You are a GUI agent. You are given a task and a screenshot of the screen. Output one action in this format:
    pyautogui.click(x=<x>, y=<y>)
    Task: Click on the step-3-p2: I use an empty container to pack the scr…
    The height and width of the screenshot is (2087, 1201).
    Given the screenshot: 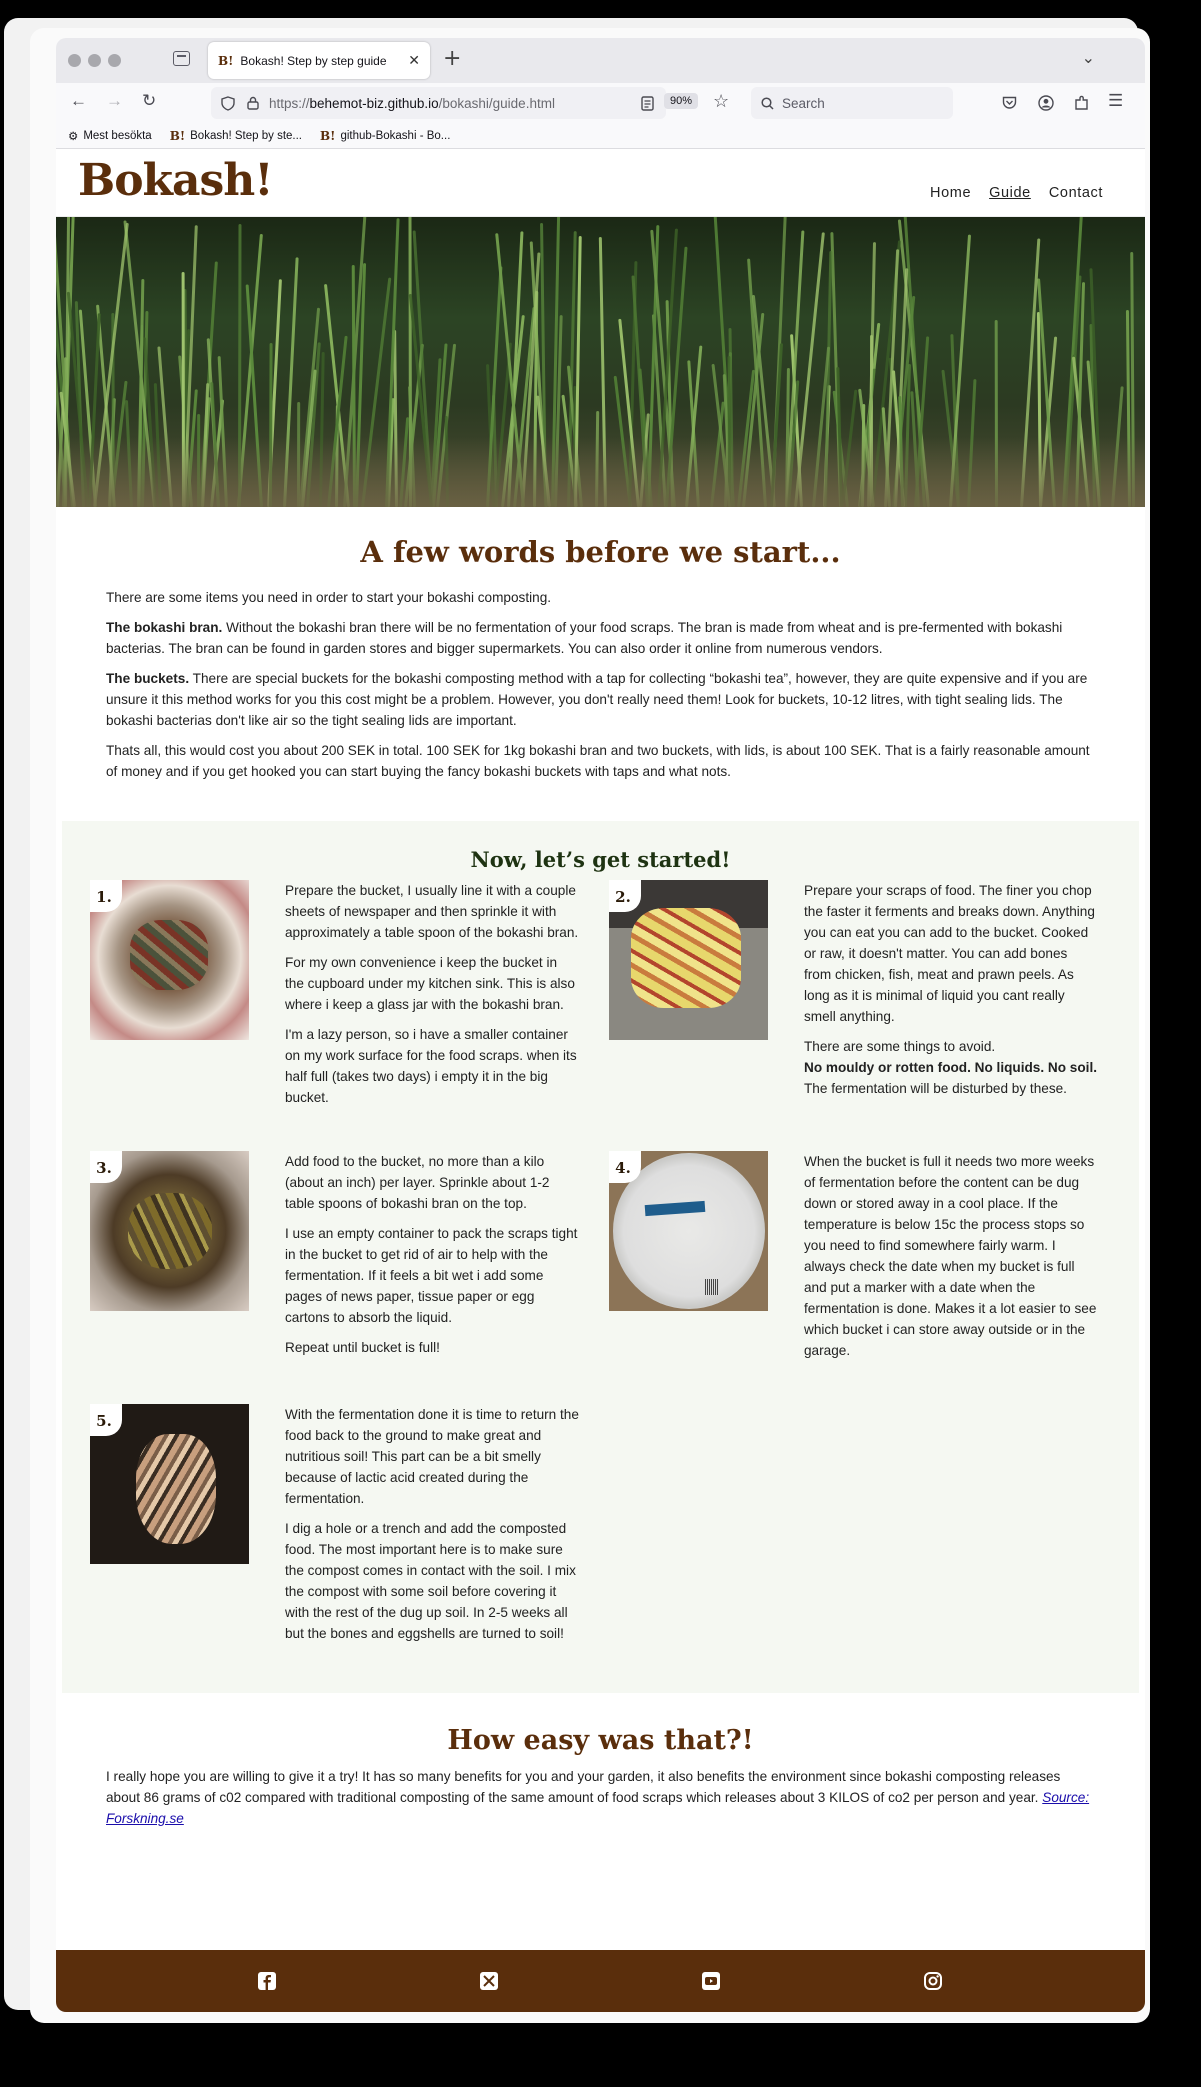 What is the action you would take?
    pyautogui.click(x=431, y=1275)
    